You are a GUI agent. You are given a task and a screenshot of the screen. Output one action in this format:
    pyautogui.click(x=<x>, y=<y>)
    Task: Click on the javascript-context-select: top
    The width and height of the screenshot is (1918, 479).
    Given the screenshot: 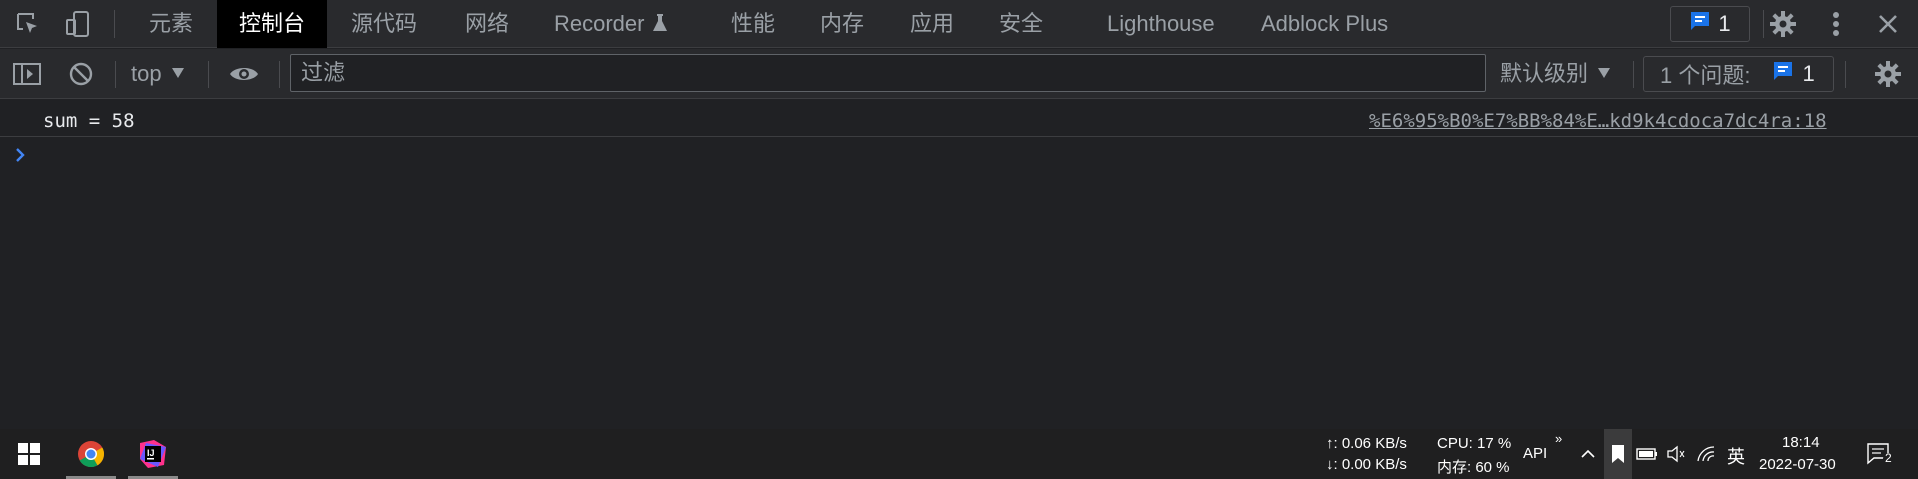 What is the action you would take?
    pyautogui.click(x=157, y=74)
    